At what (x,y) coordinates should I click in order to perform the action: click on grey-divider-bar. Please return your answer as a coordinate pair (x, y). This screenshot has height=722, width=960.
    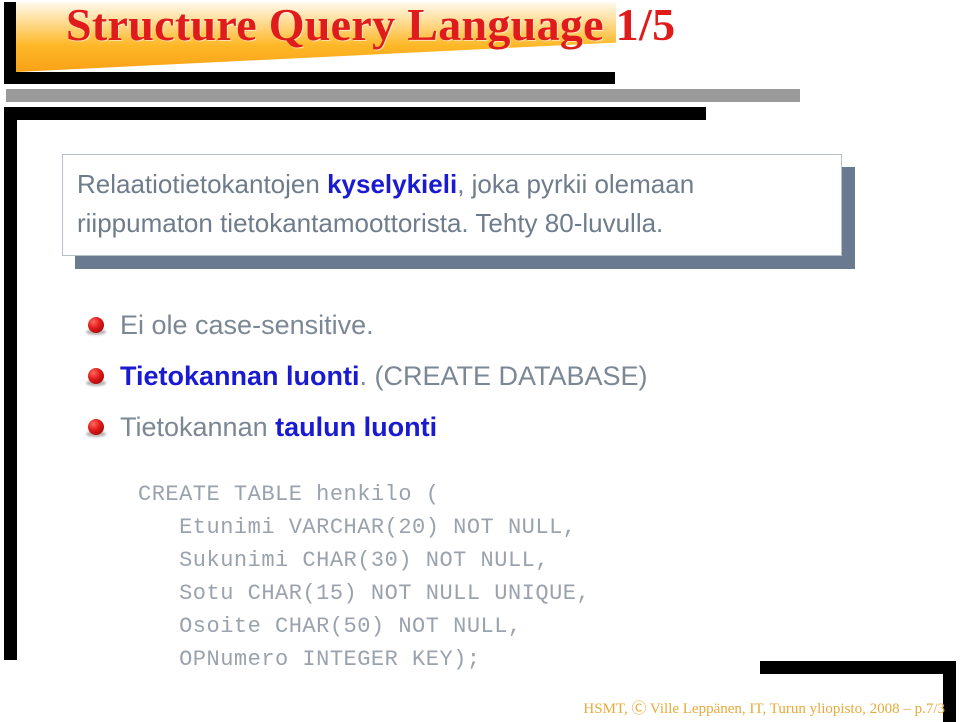
    Looking at the image, I should click on (403, 95).